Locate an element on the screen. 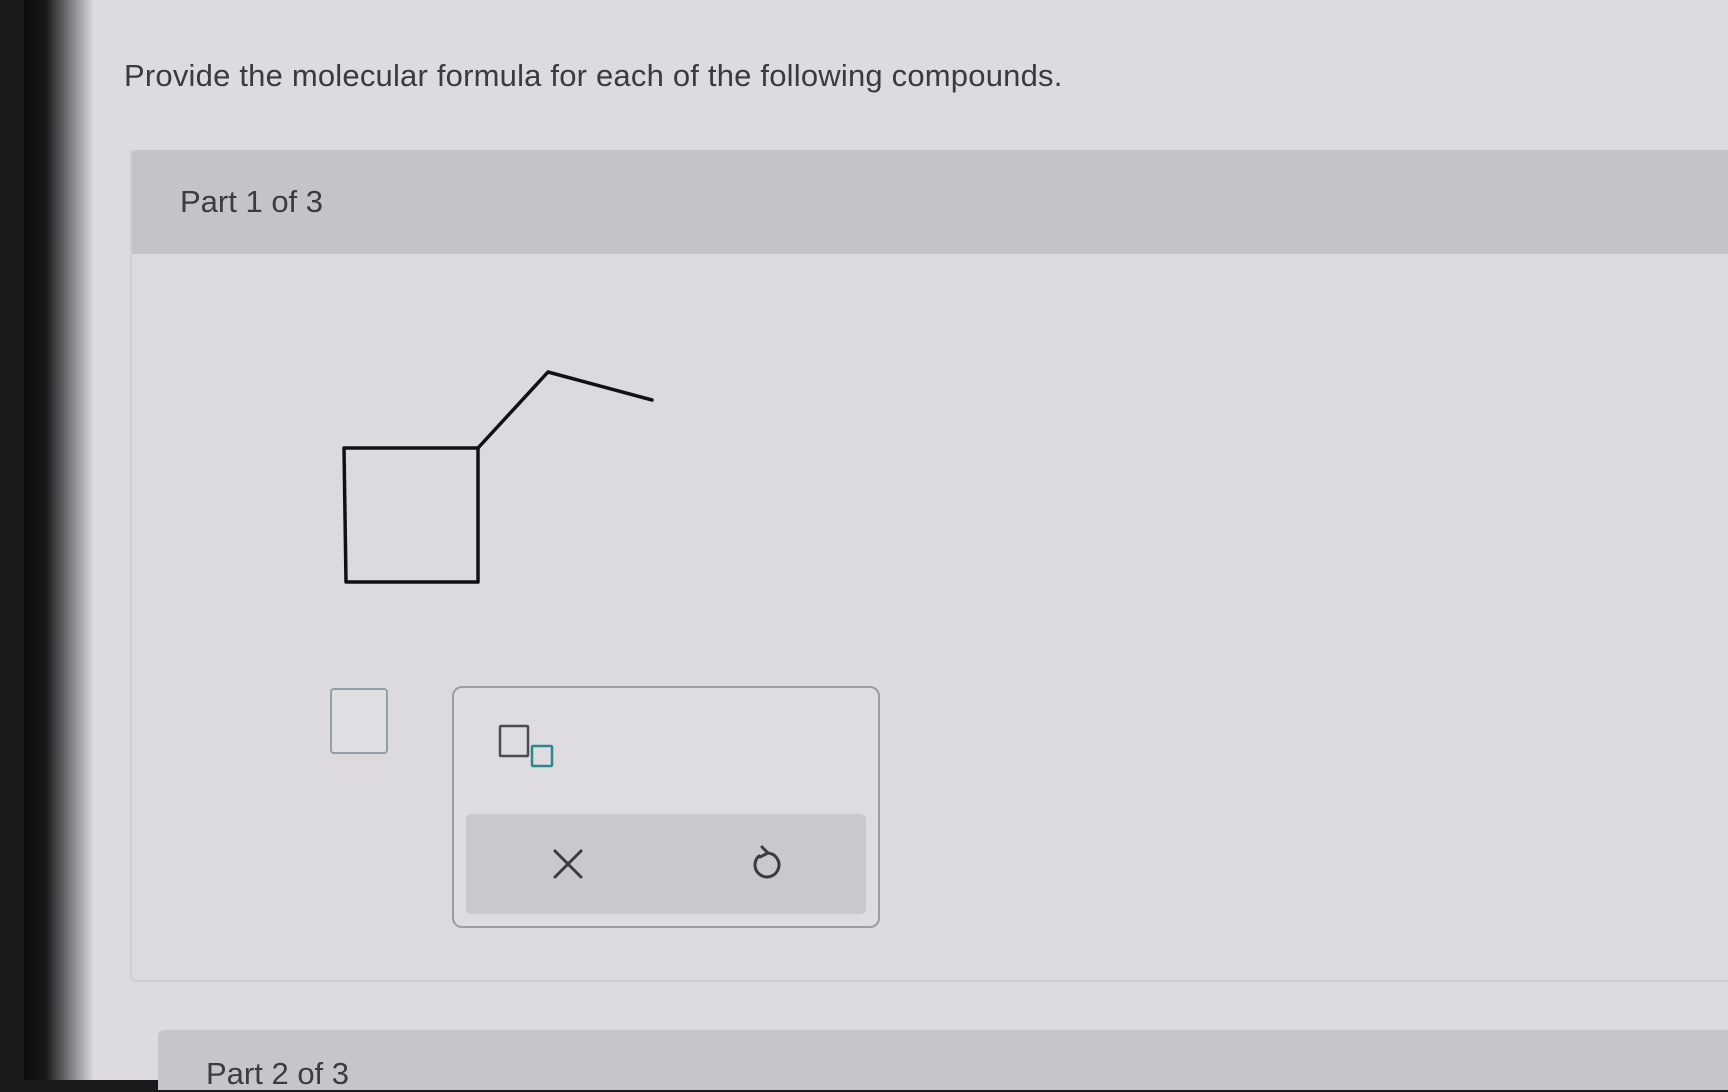 The image size is (1728, 1092). undo-button is located at coordinates (768, 864).